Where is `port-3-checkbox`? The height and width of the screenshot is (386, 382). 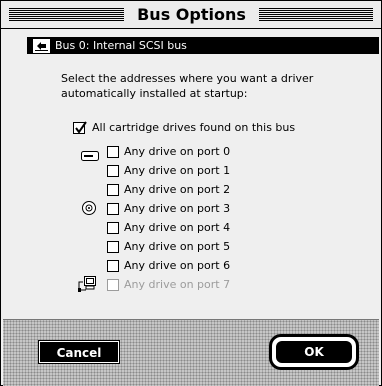 port-3-checkbox is located at coordinates (113, 209).